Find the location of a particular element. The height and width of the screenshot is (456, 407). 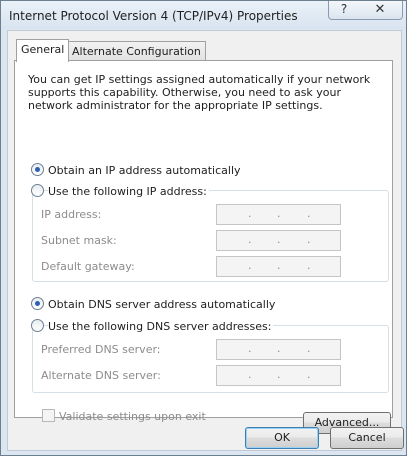

preferred-dns-label: Preferred DNS server: is located at coordinates (101, 349).